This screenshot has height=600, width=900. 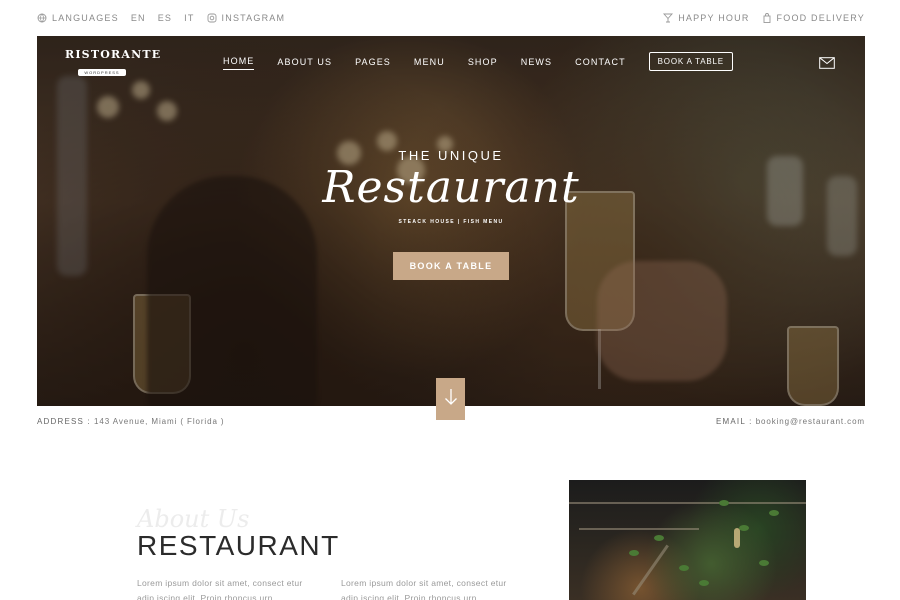 What do you see at coordinates (193, 519) in the screenshot?
I see `about-watermark: About Us` at bounding box center [193, 519].